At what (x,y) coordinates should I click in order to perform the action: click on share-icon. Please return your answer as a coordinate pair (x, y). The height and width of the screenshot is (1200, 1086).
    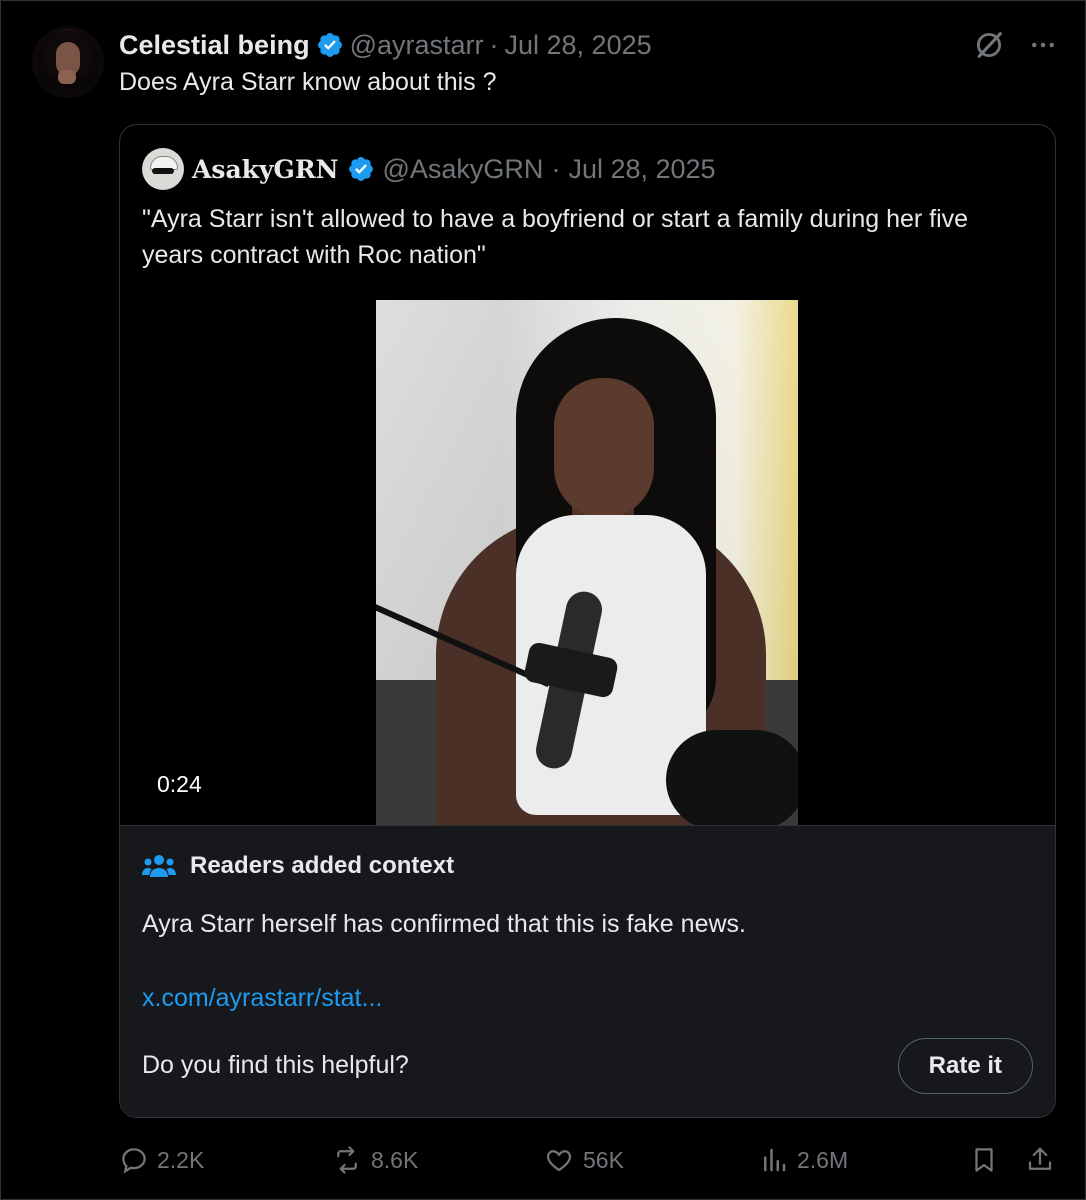
    Looking at the image, I should click on (1040, 1158).